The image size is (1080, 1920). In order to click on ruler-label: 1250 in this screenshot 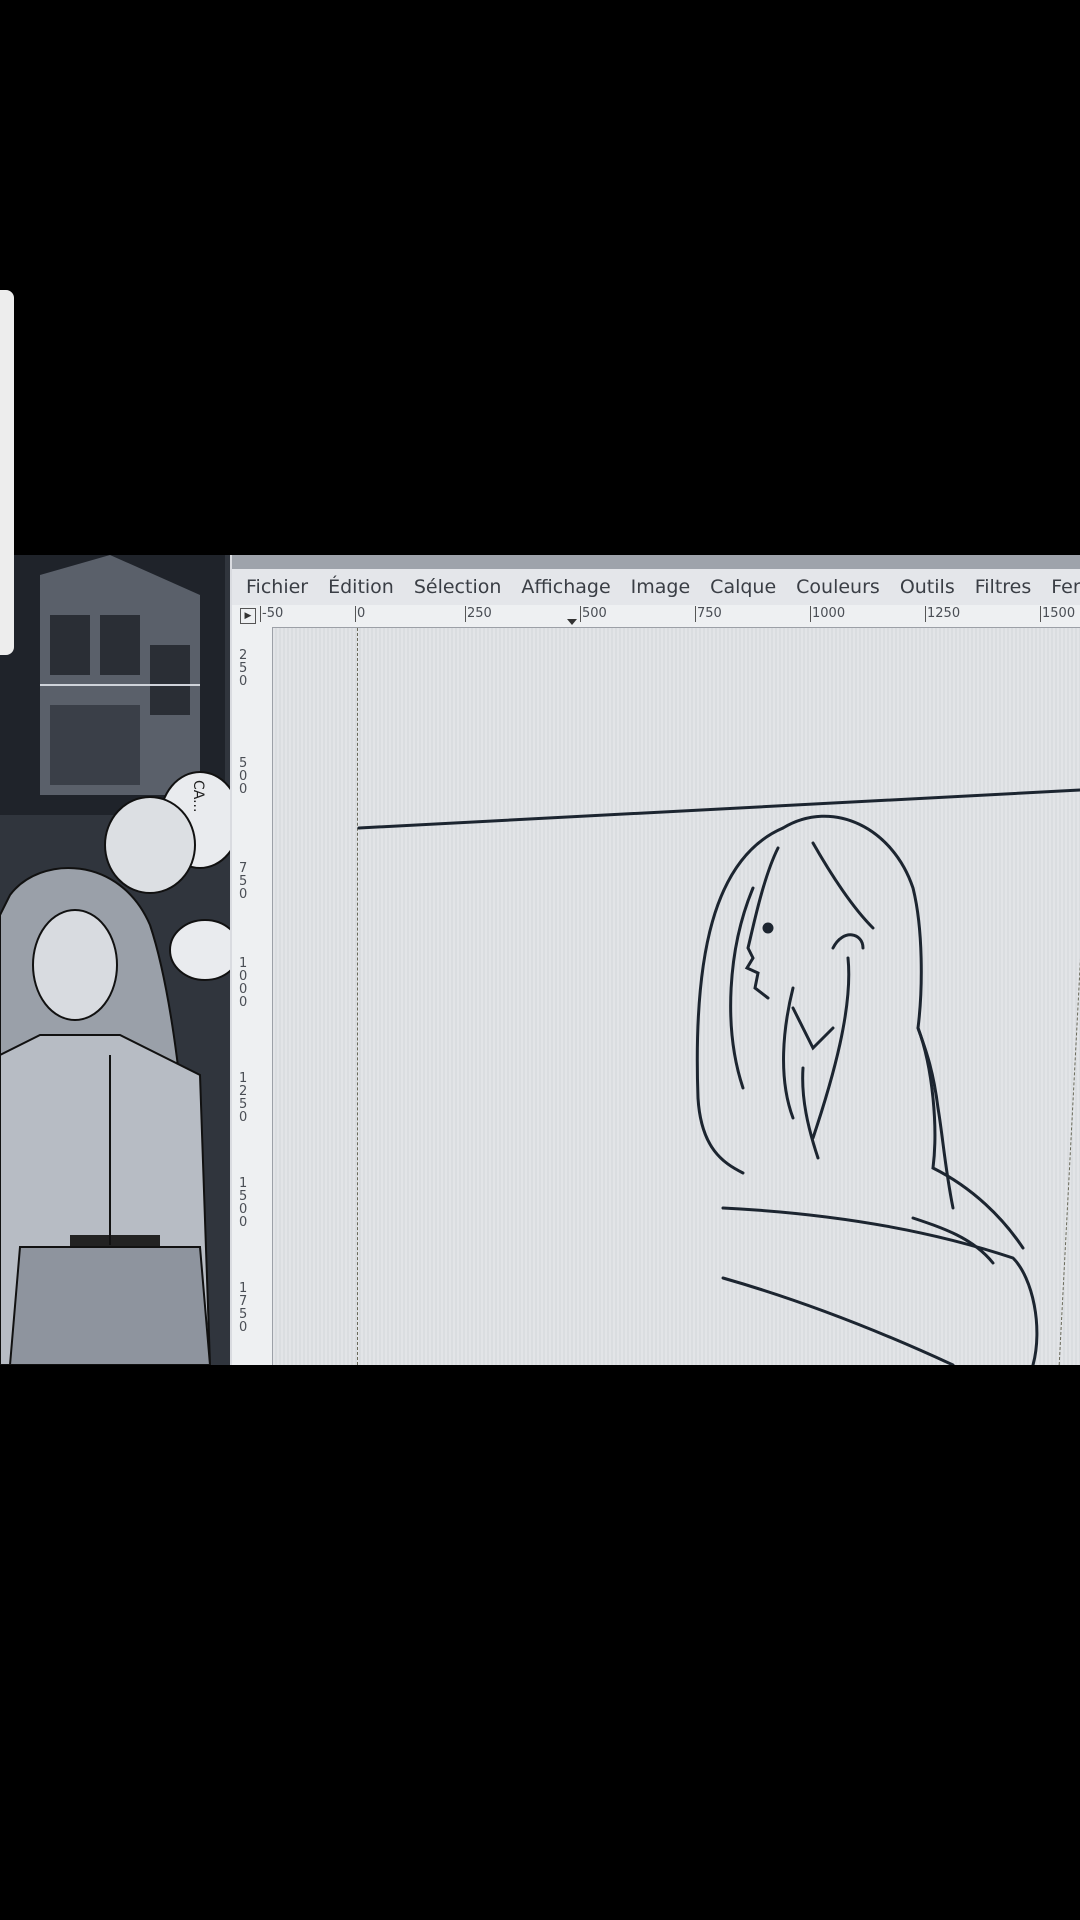, I will do `click(243, 1098)`.